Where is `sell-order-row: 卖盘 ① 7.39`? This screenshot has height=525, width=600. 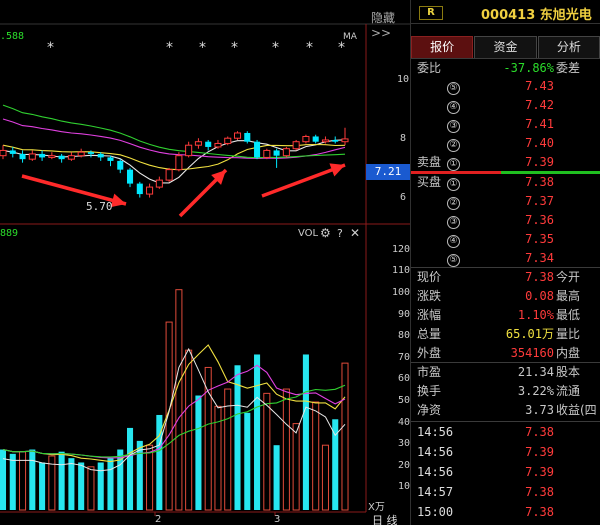
sell-order-row: 卖盘 ① 7.39 is located at coordinates (505, 162).